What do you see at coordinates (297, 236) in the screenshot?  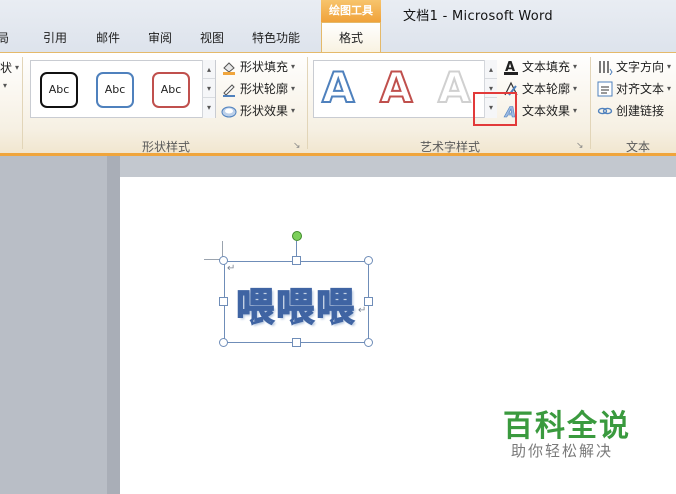 I see `rotate-handle` at bounding box center [297, 236].